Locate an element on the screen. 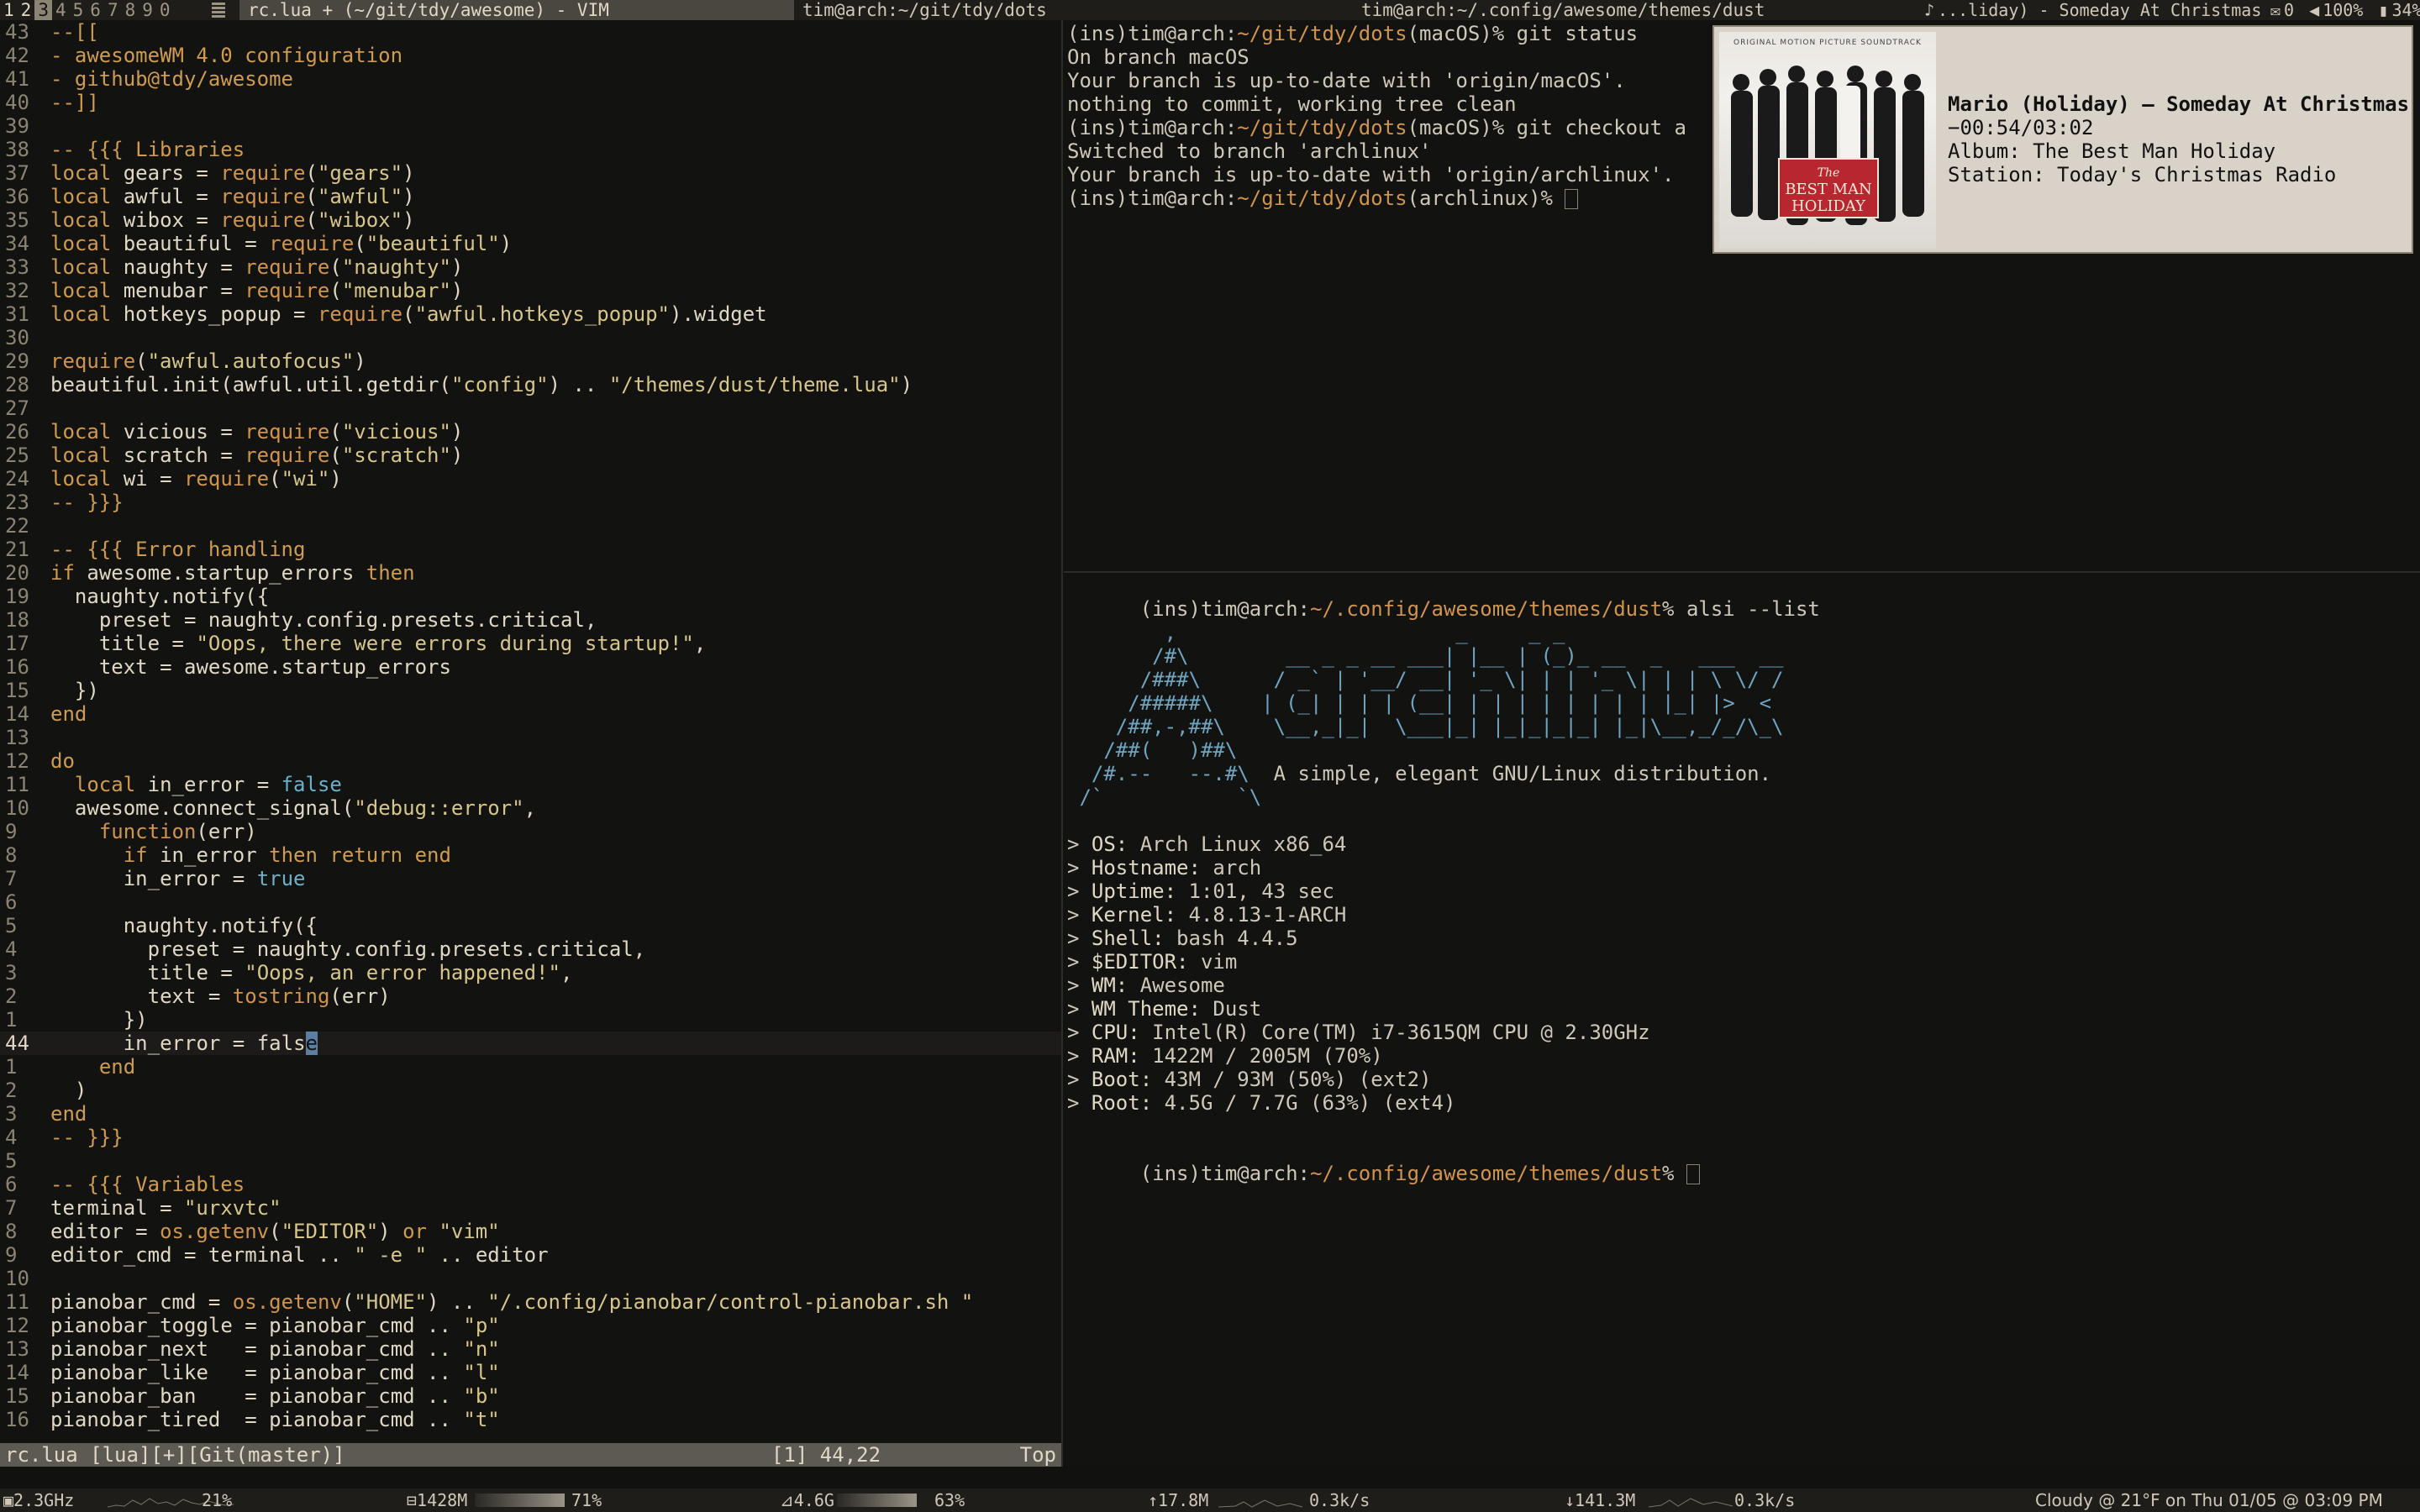  line-number: 21 is located at coordinates (17, 549).